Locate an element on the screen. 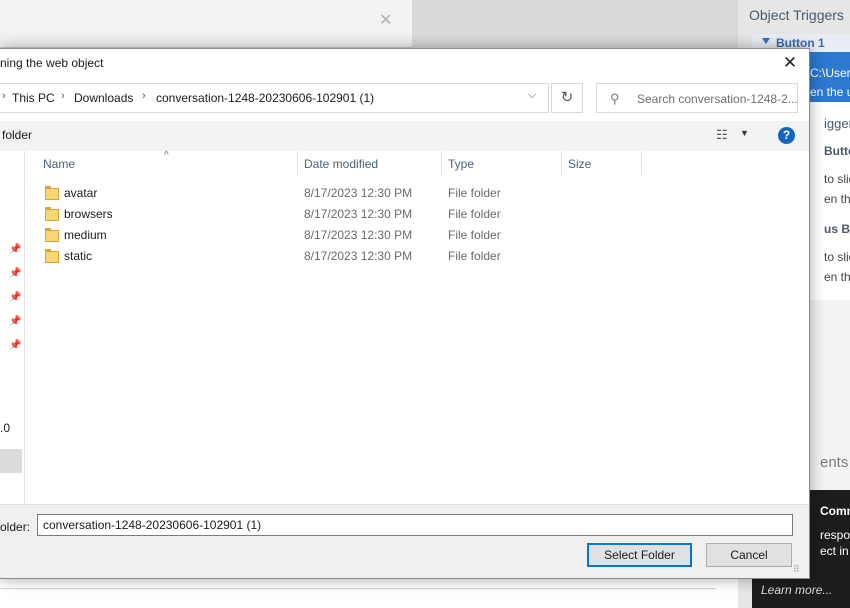  navigation-pane: 📌 📌 📌 📌 📌 .0 is located at coordinates (12, 327).